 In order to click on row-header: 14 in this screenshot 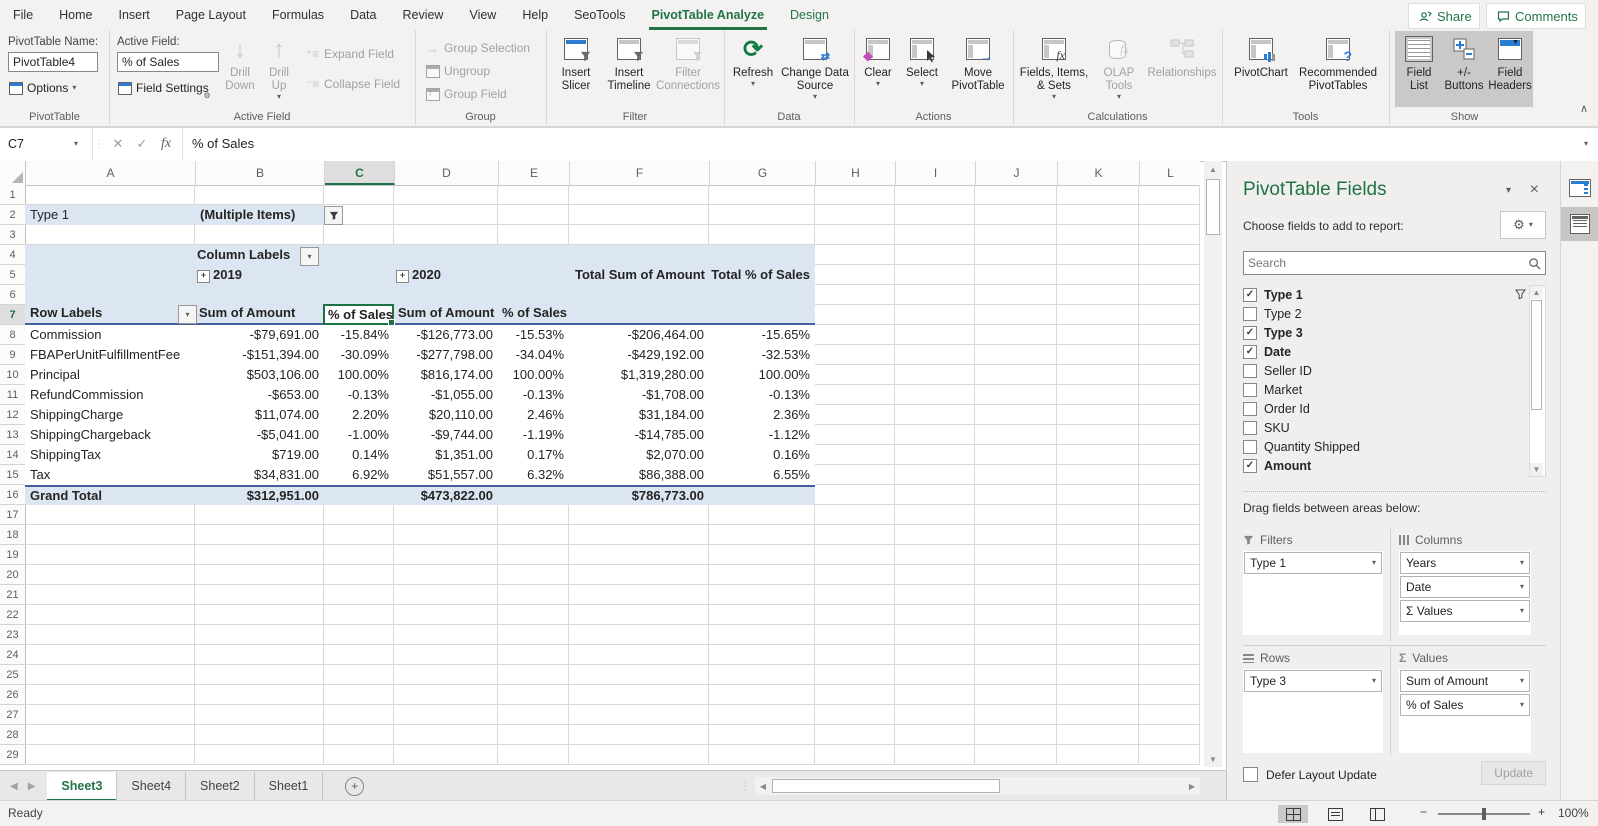, I will do `click(12, 455)`.